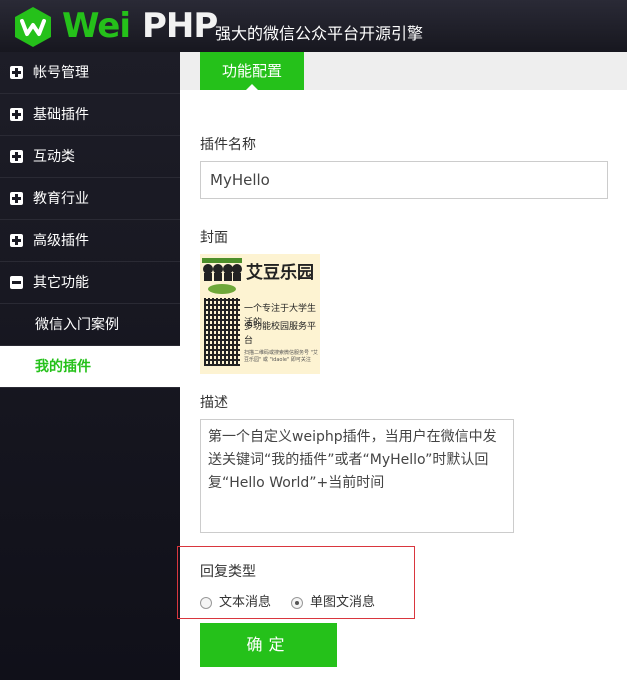 This screenshot has height=680, width=627. Describe the element at coordinates (214, 238) in the screenshot. I see `cover-label: 封面` at that location.